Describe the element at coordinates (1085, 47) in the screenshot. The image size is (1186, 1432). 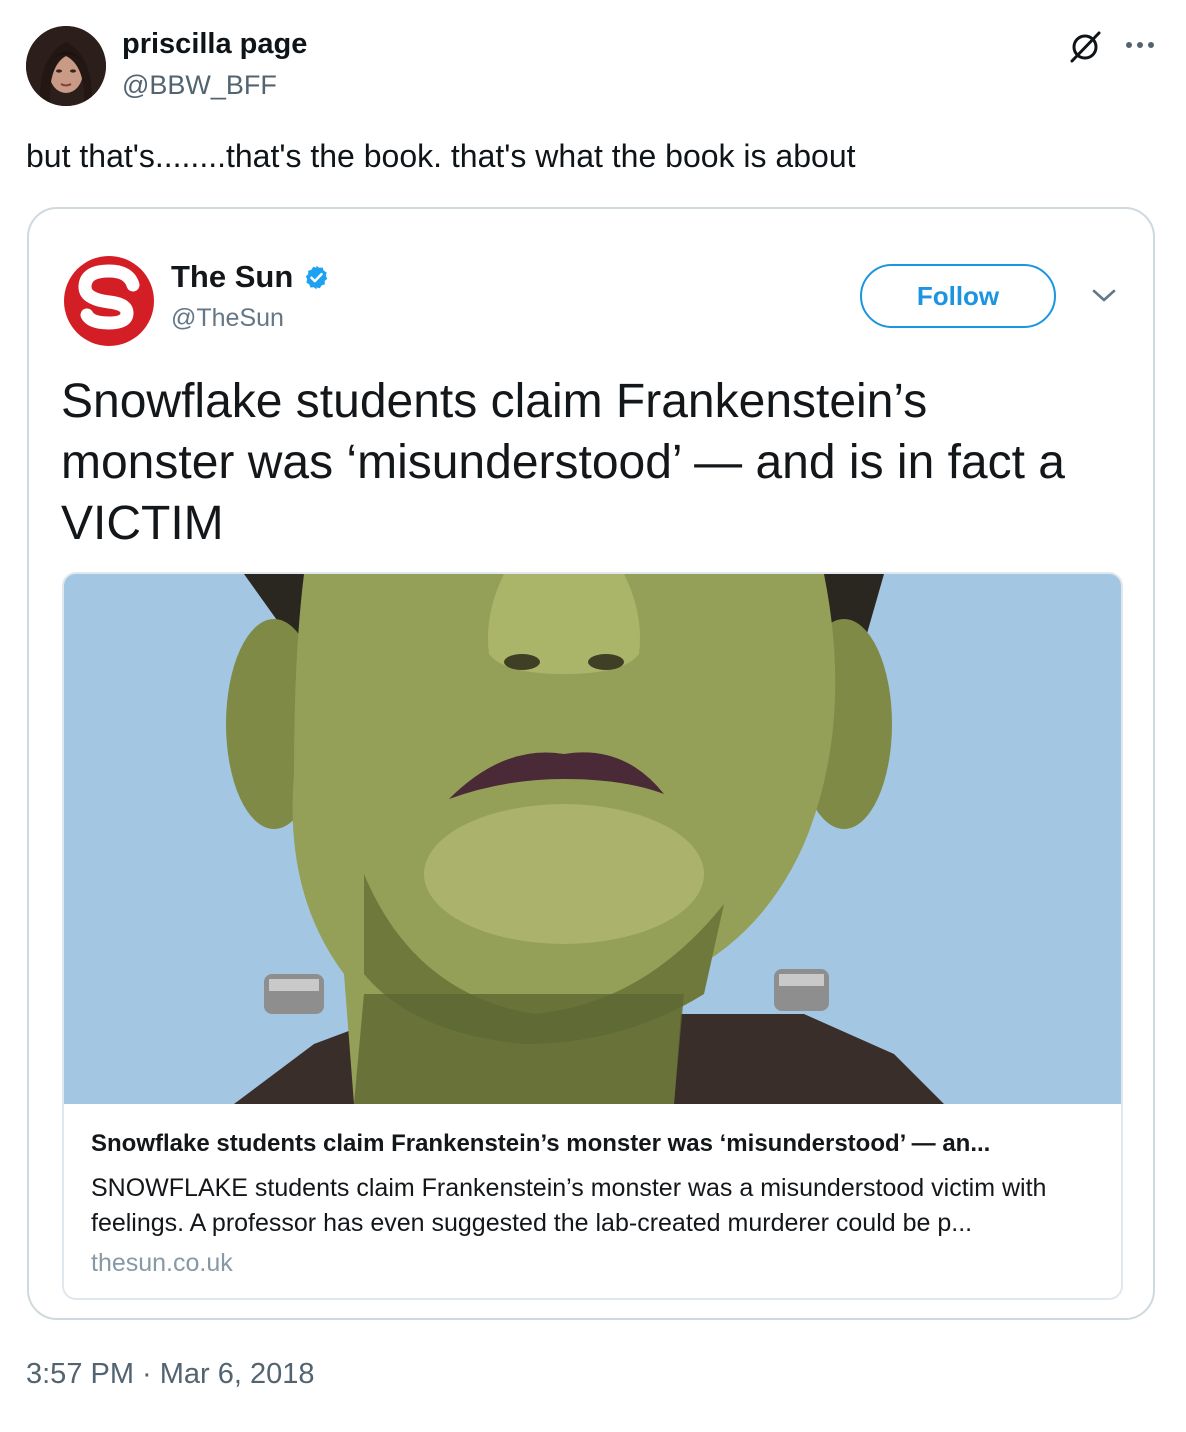
I see `grok-icon` at that location.